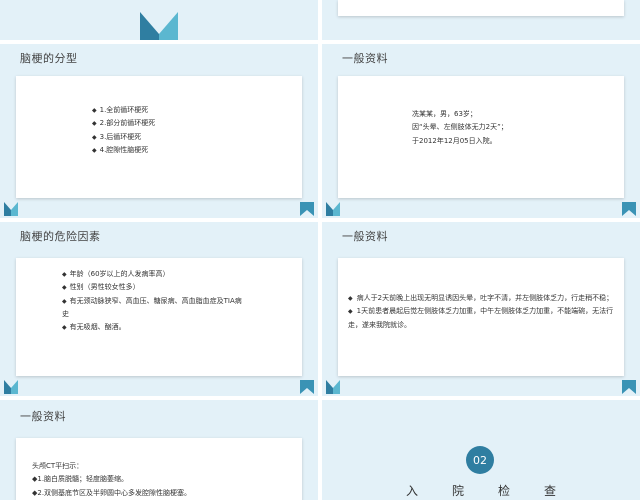 The height and width of the screenshot is (500, 640). What do you see at coordinates (120, 110) in the screenshot?
I see `list-item: ◆ 1.全前循环梗死` at bounding box center [120, 110].